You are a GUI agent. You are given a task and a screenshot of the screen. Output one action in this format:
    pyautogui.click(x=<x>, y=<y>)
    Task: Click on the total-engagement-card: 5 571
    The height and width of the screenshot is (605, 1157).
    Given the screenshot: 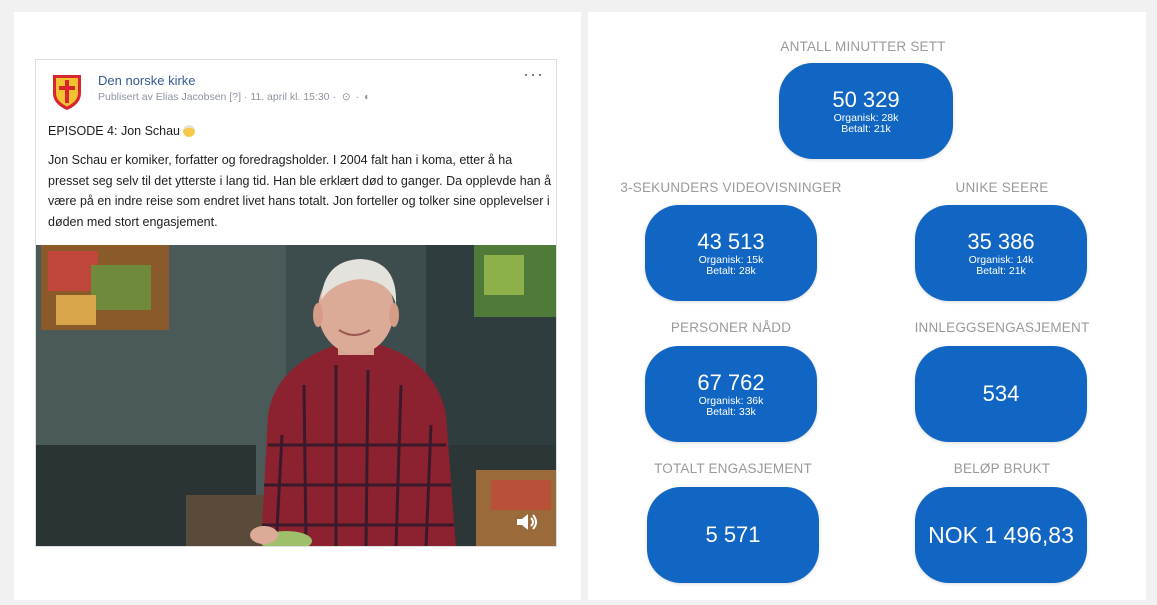 What is the action you would take?
    pyautogui.click(x=733, y=535)
    